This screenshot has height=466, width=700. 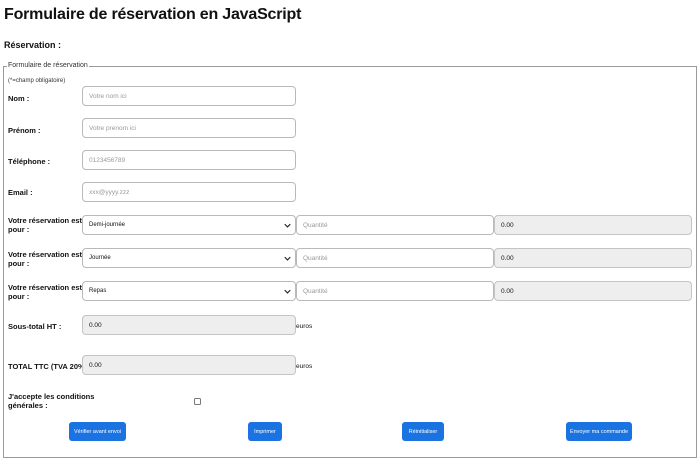 What do you see at coordinates (153, 14) in the screenshot?
I see `page-title: Formulaire de réservation en JavaScript` at bounding box center [153, 14].